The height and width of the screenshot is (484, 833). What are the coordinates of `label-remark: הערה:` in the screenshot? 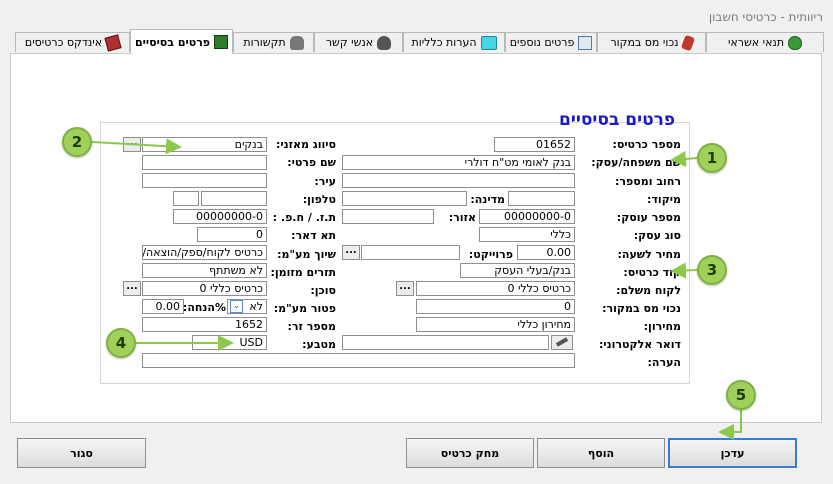 It's located at (664, 362).